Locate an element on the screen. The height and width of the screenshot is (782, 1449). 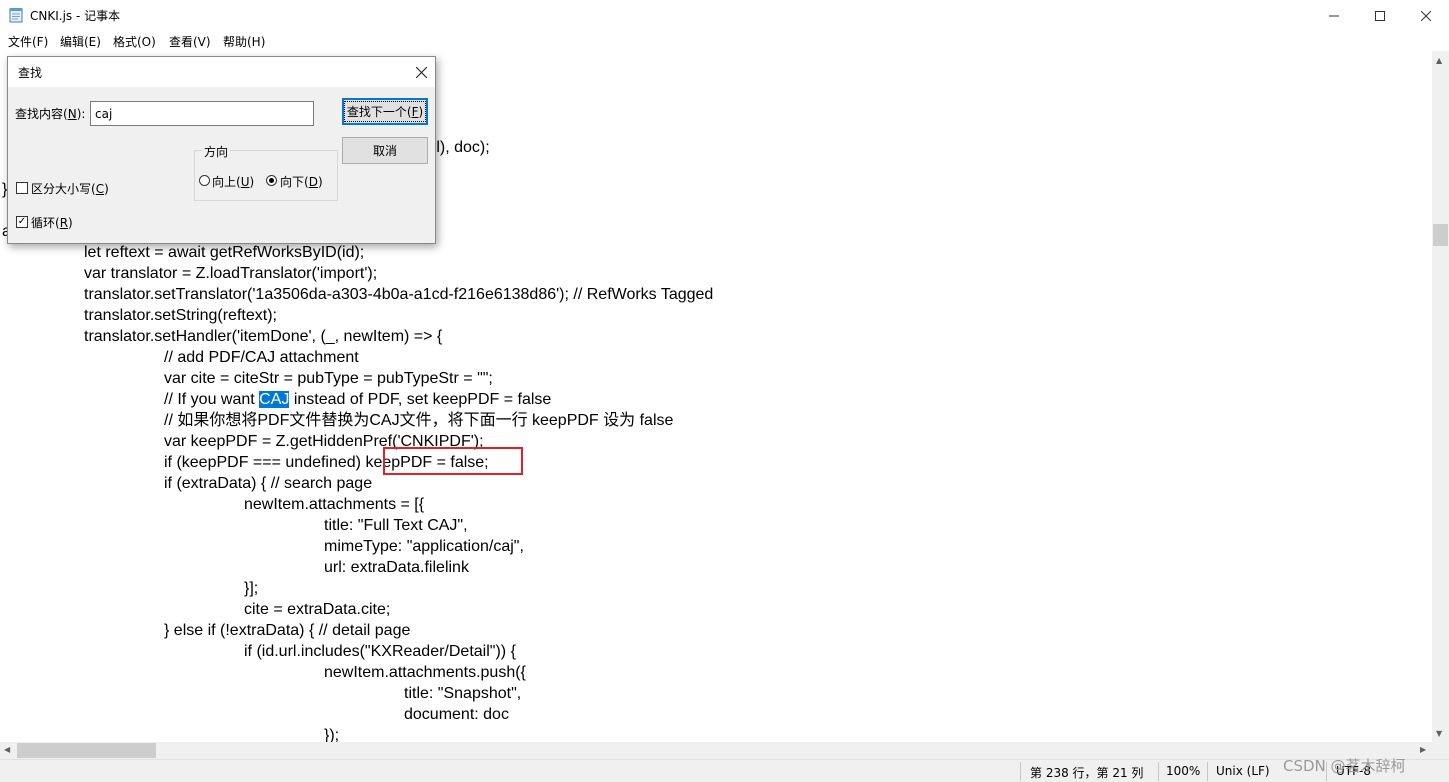
code-text: } else if (!extraData) { // detail page is located at coordinates (287, 630).